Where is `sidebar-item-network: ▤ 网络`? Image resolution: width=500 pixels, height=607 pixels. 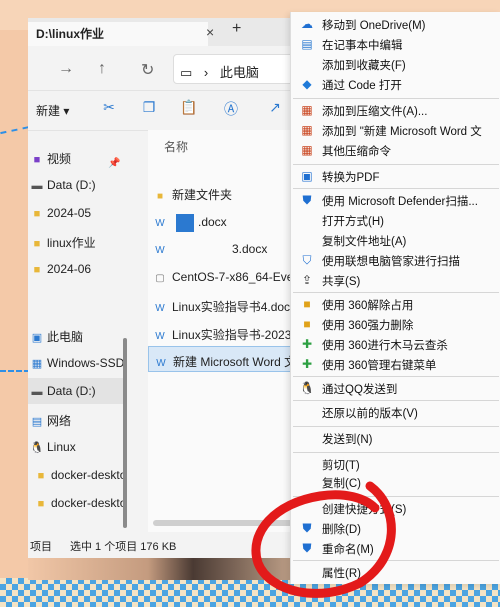 sidebar-item-network: ▤ 网络 is located at coordinates (75, 419).